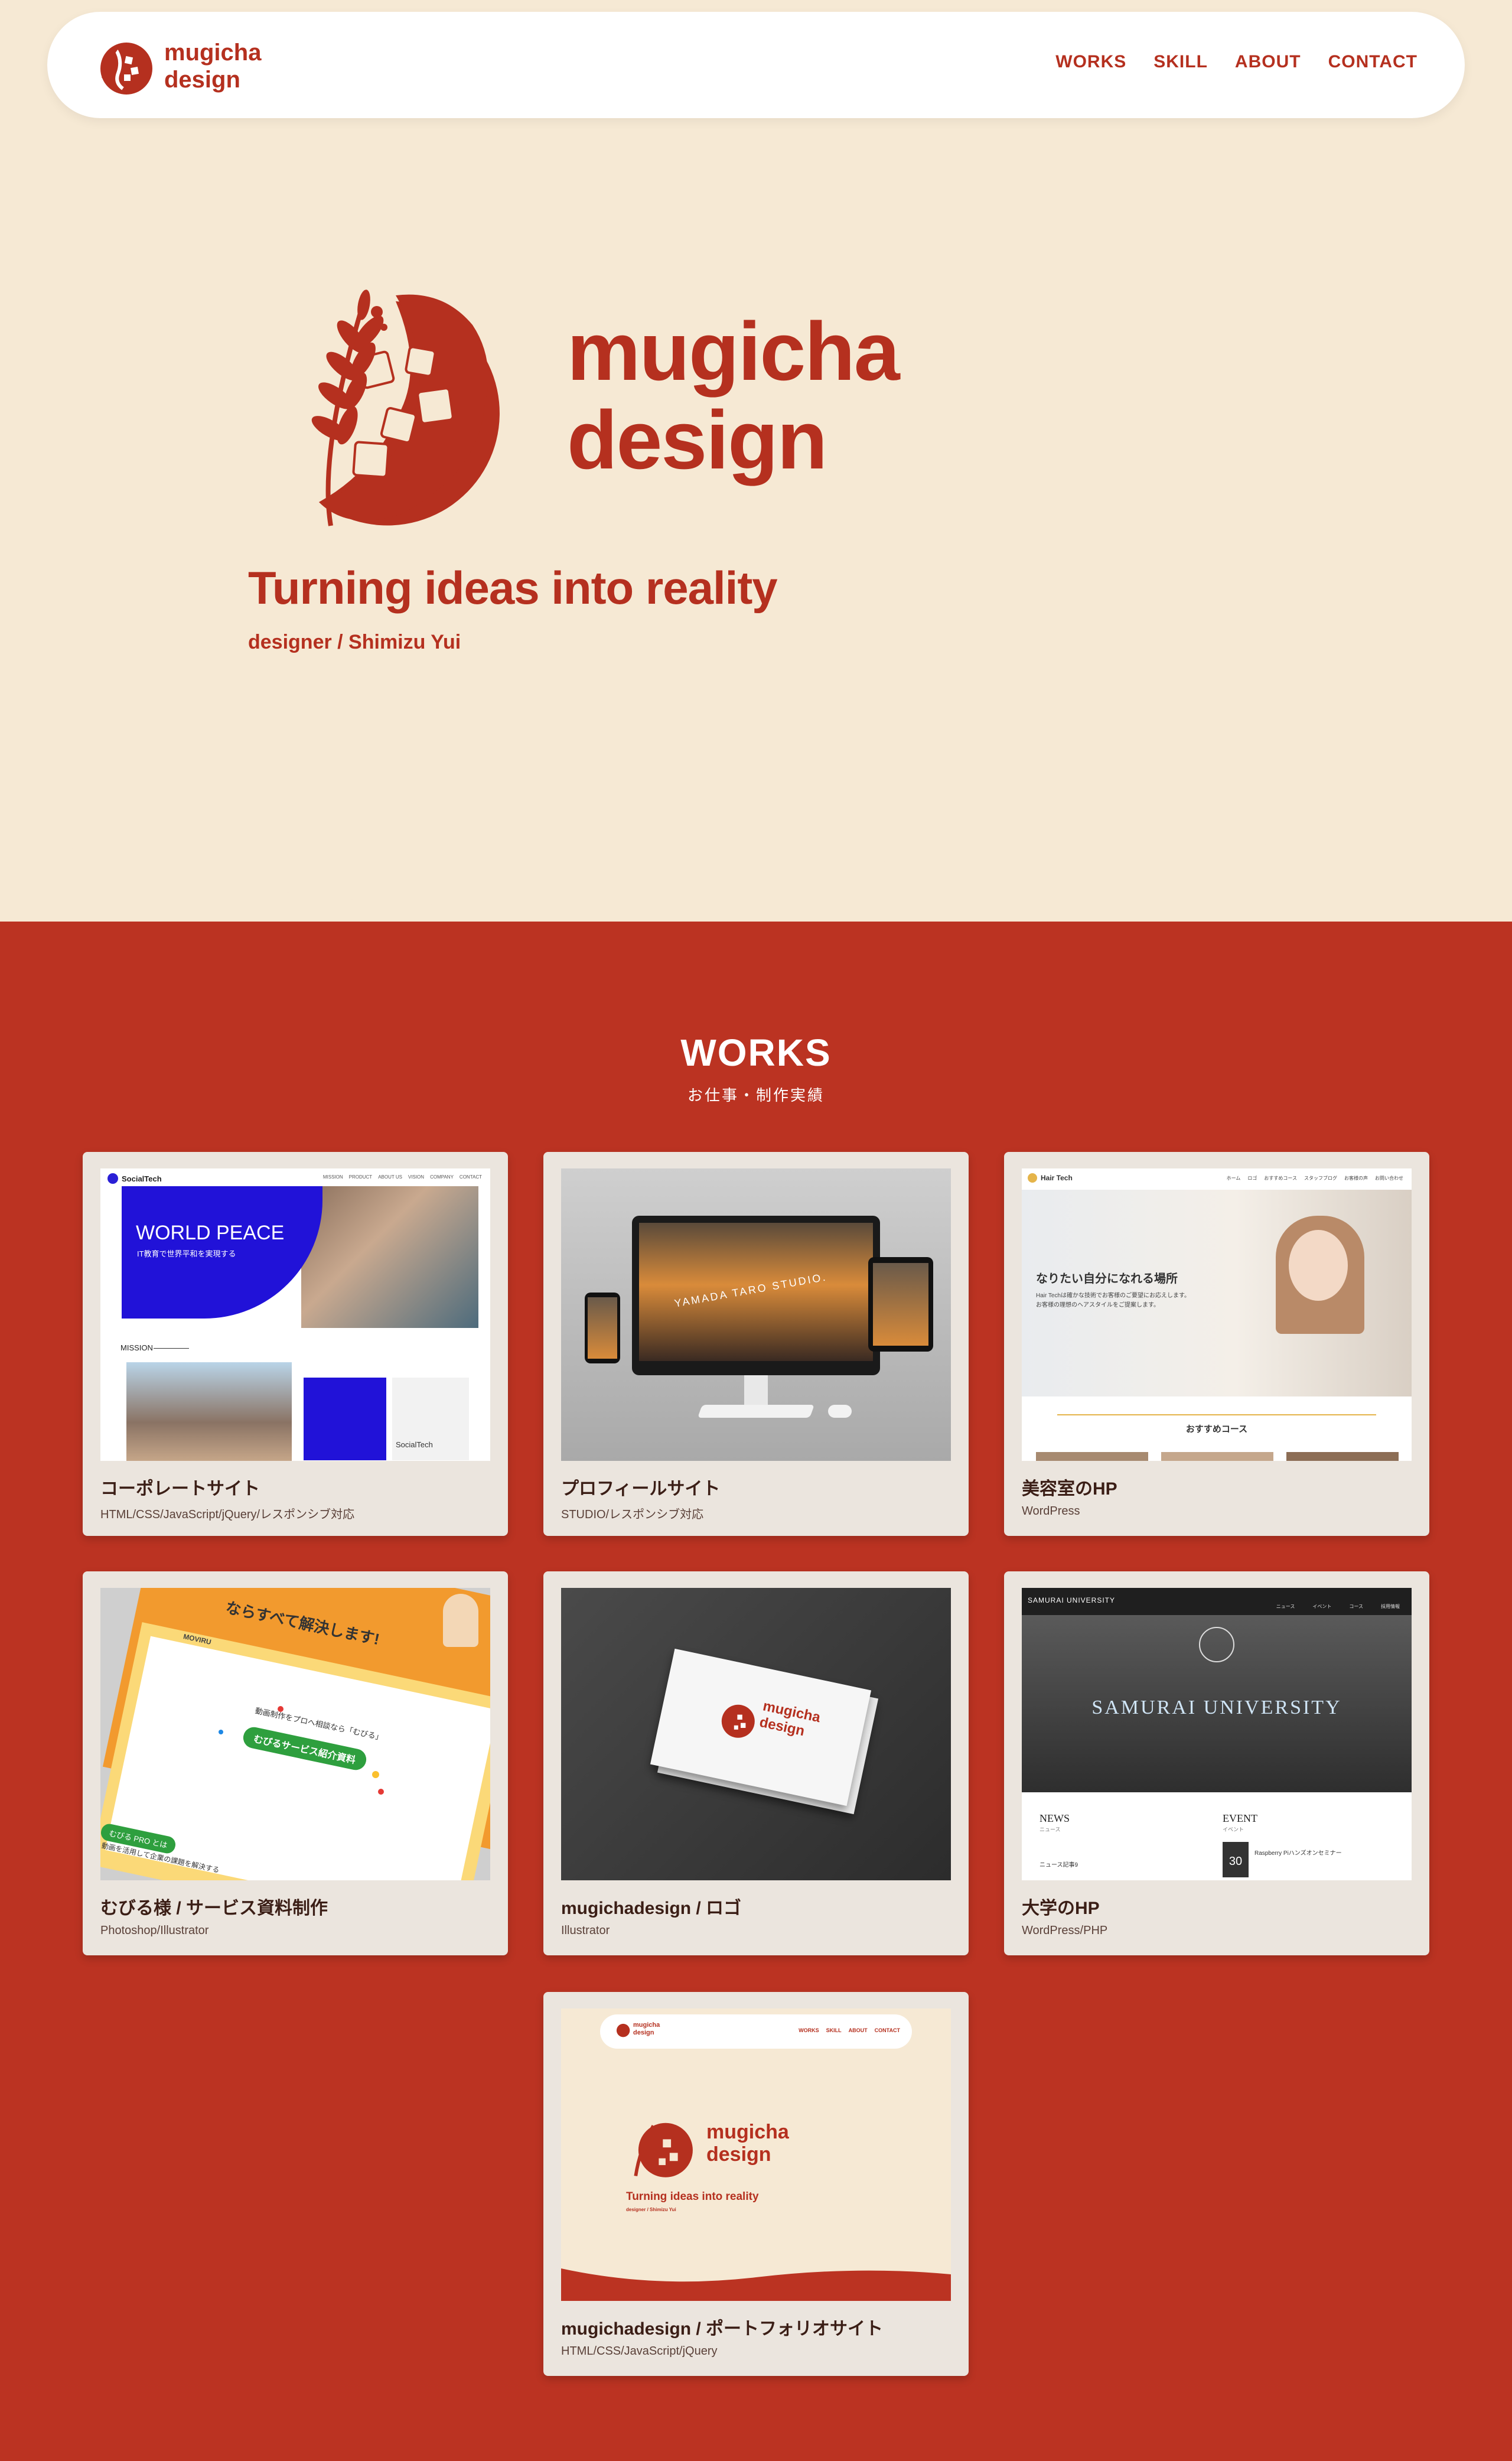 The image size is (1512, 2461). Describe the element at coordinates (632, 1514) in the screenshot. I see `work-card-tags: STUDIO/レスポンシブ対応` at that location.